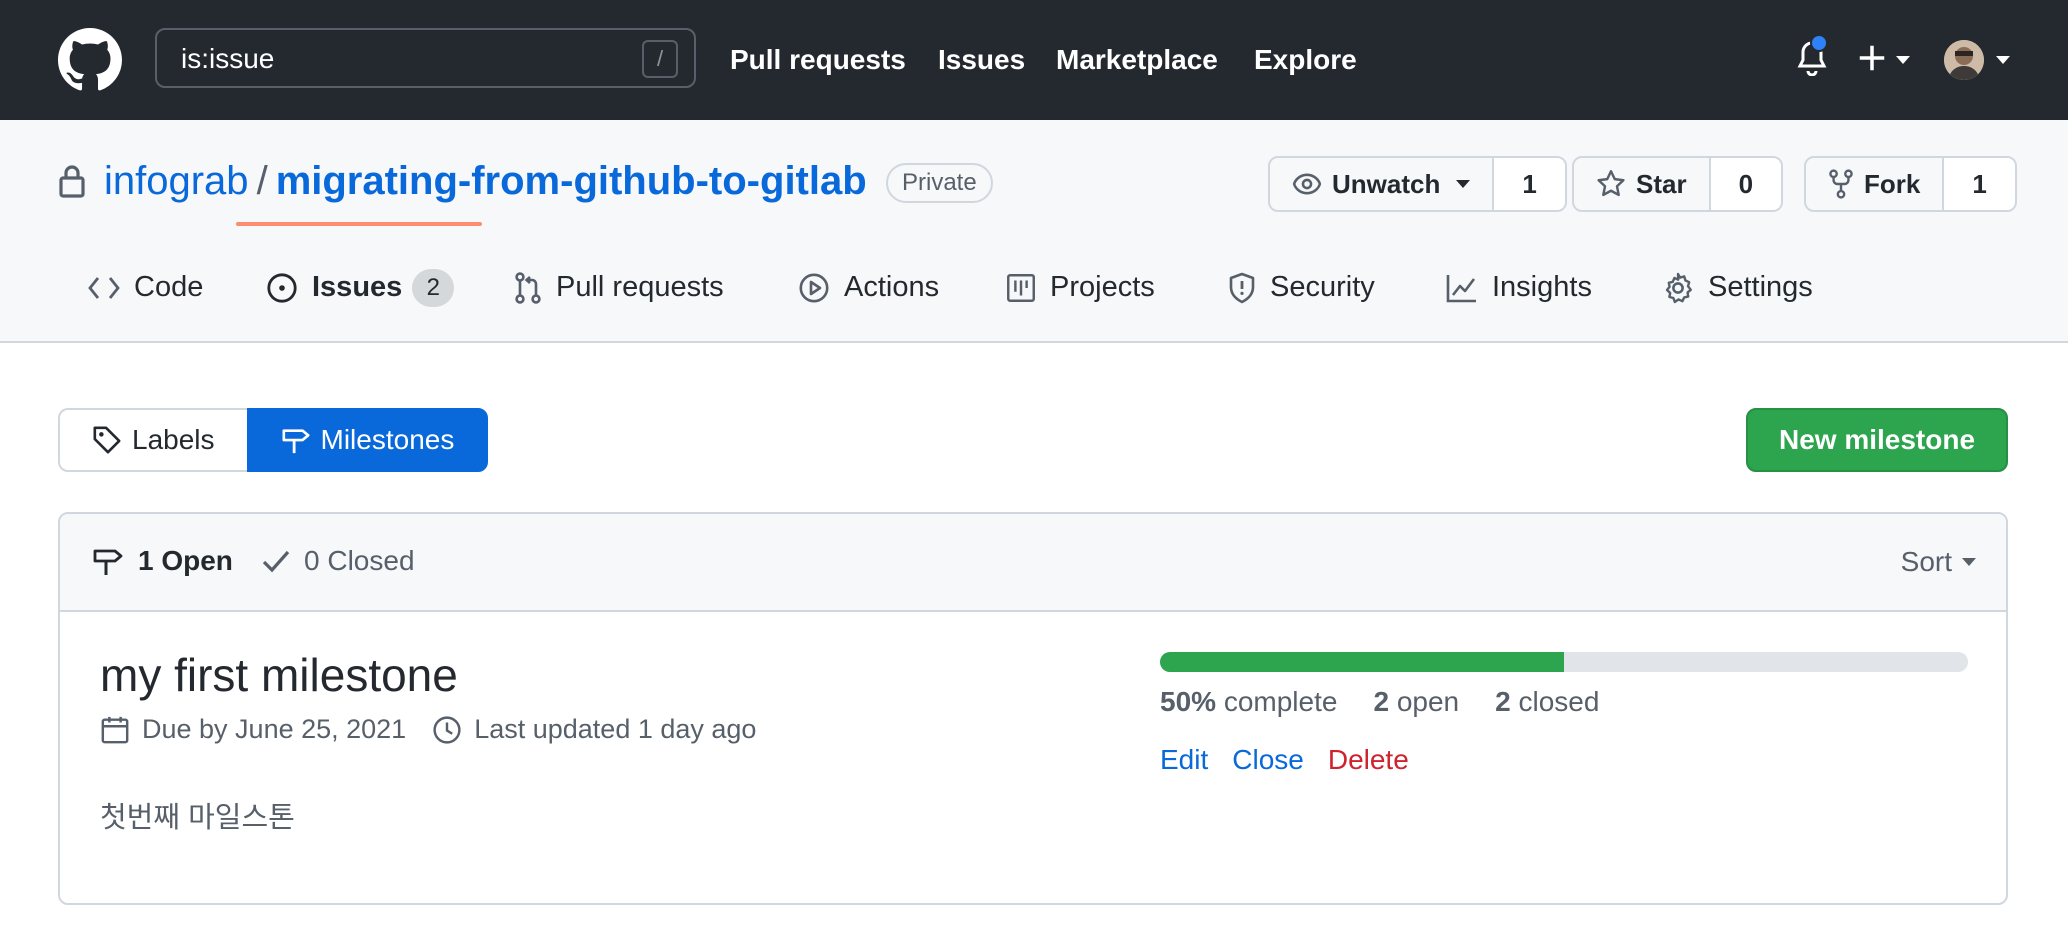  I want to click on tab-code: Code, so click(145, 287).